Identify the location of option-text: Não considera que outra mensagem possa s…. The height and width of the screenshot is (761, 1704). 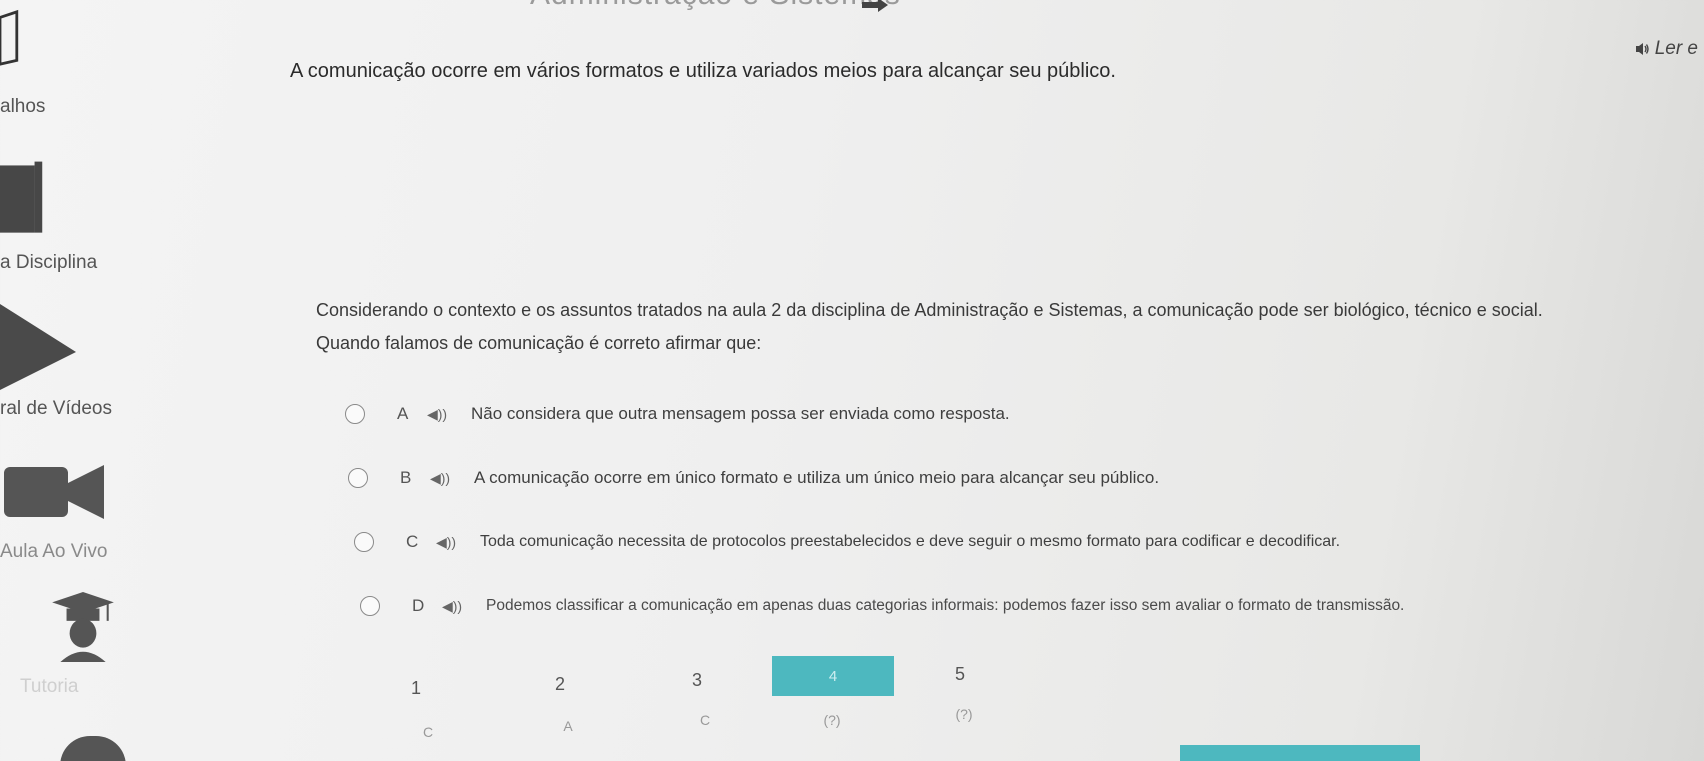
(740, 413).